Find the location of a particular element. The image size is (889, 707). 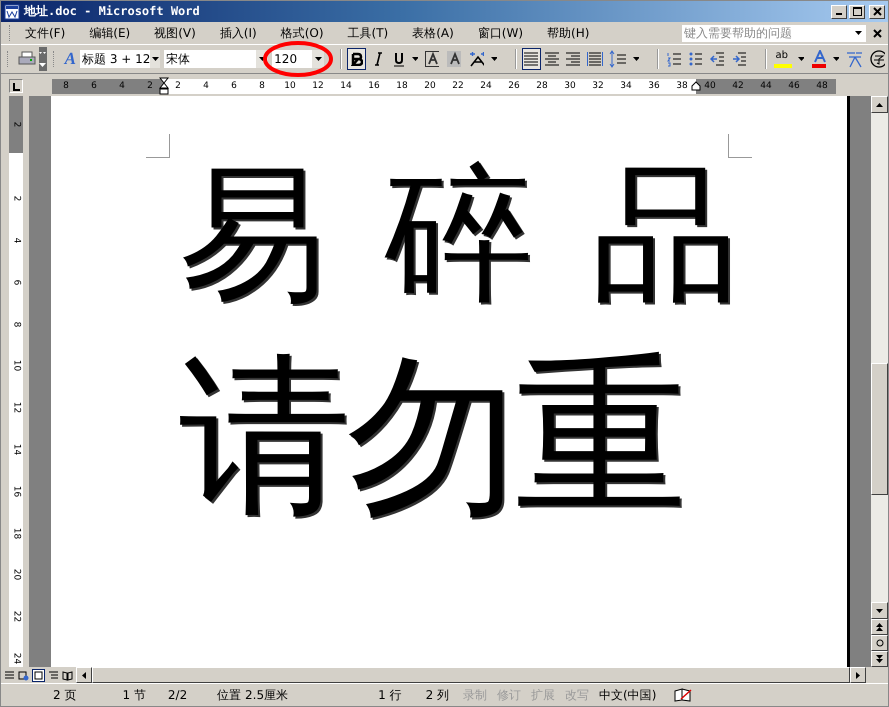

ruler-number: 48 is located at coordinates (822, 86).